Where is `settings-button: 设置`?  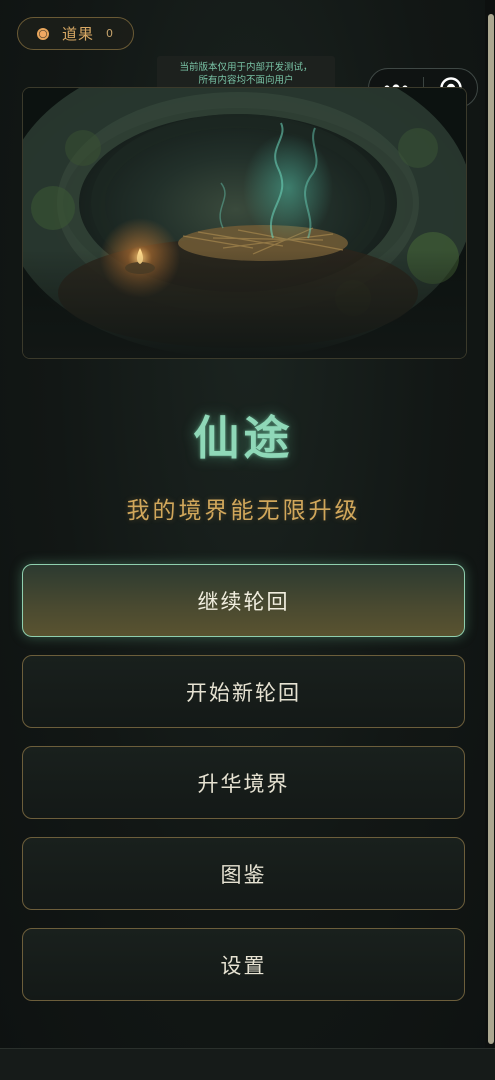
settings-button: 设置 is located at coordinates (243, 964).